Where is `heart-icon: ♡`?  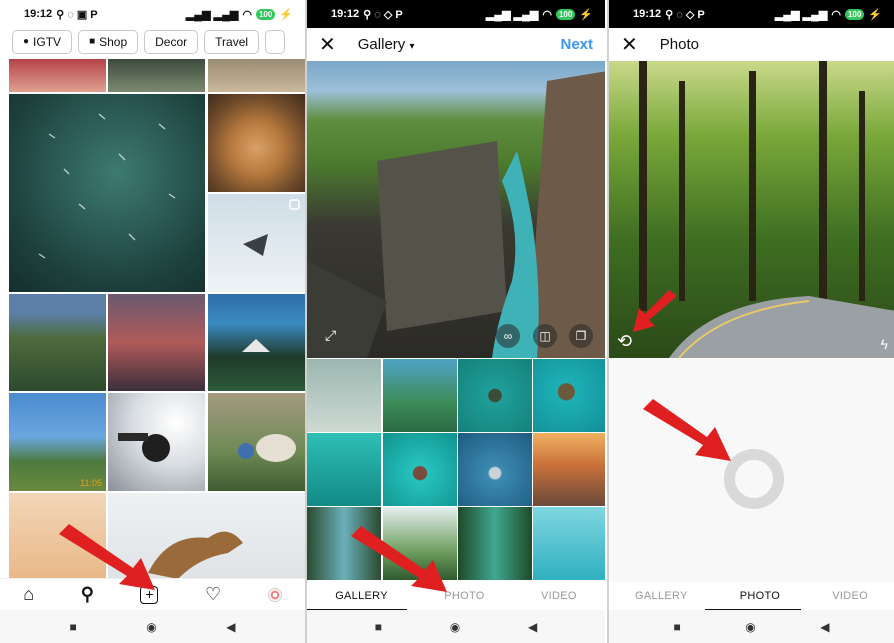 heart-icon: ♡ is located at coordinates (213, 594).